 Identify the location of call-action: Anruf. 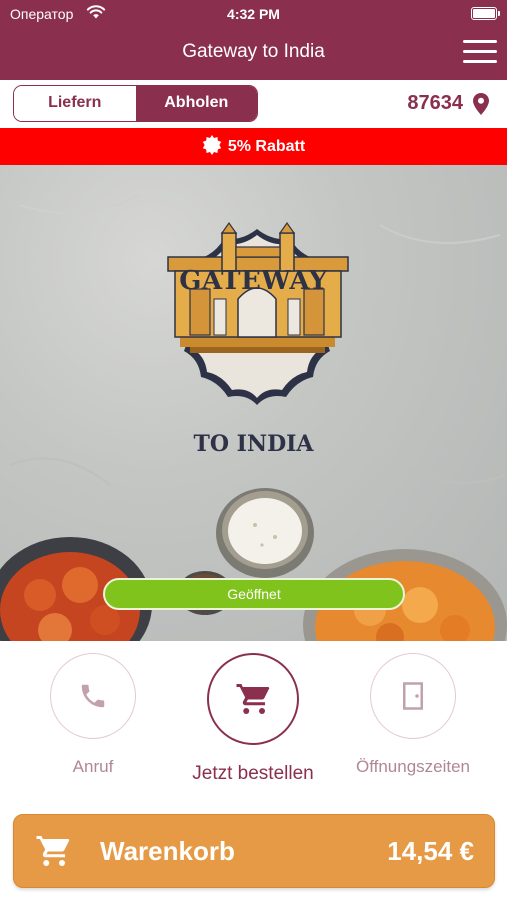
(93, 715).